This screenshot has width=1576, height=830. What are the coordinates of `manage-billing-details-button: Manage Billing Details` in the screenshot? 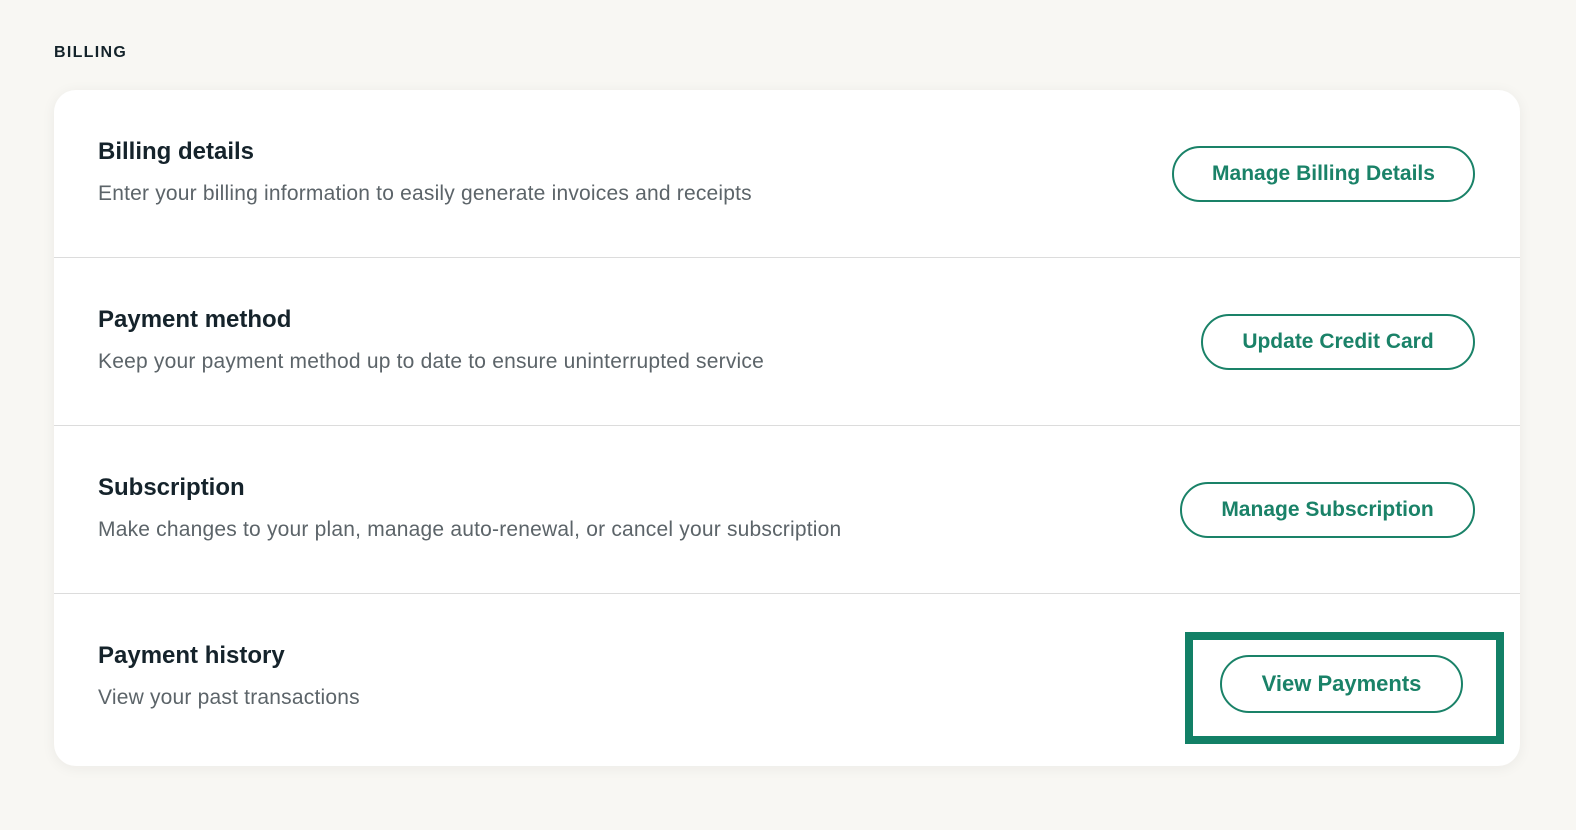 It's located at (1323, 174).